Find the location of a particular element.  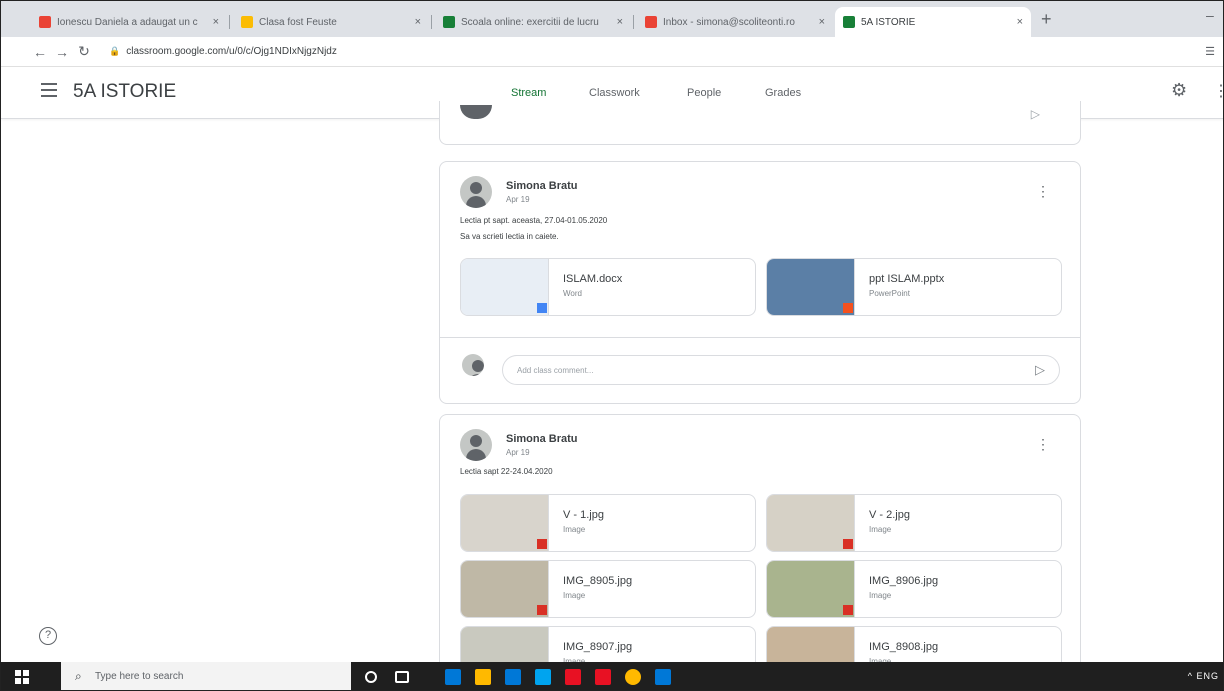

mail-icon is located at coordinates (603, 677).